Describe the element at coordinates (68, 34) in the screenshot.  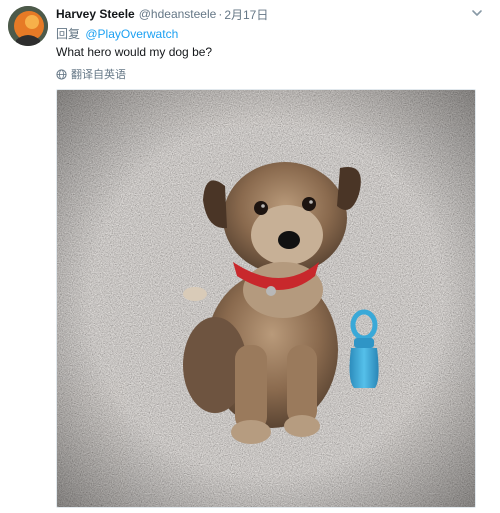
I see `reply-prefix: 回复` at that location.